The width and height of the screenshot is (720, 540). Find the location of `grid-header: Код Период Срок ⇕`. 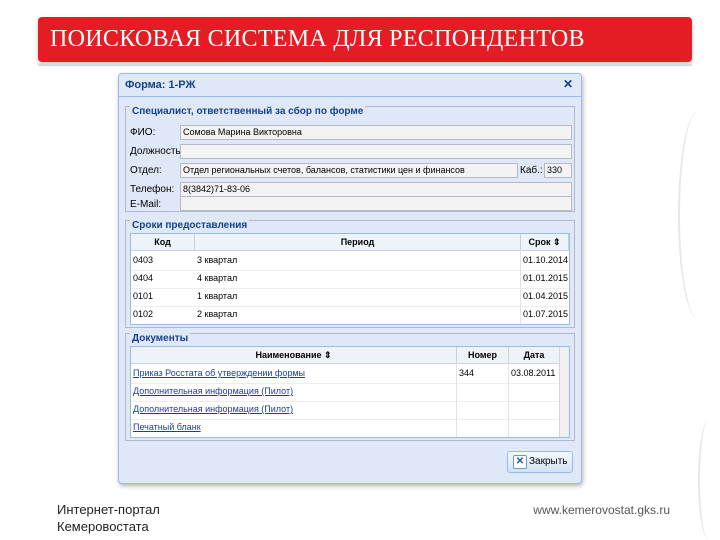

grid-header: Код Период Срок ⇕ is located at coordinates (350, 242).